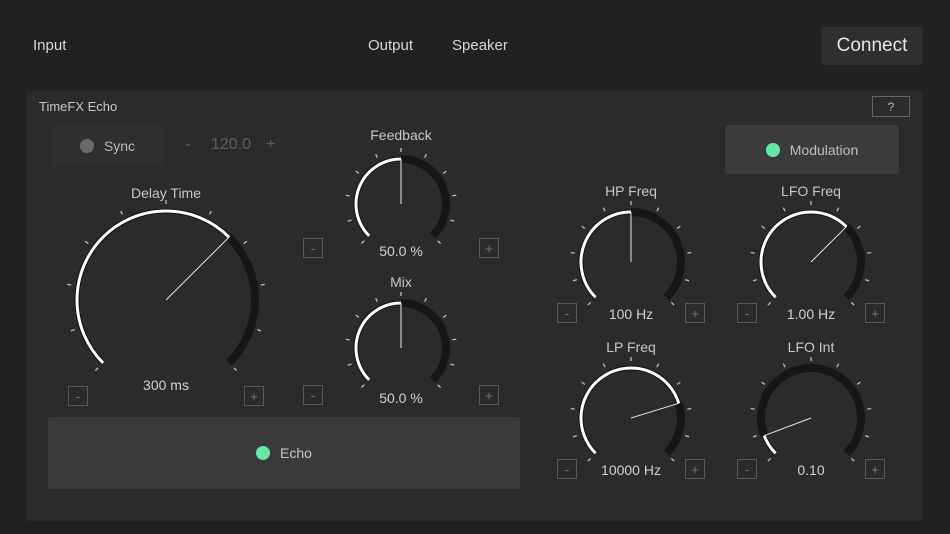 The width and height of the screenshot is (950, 534). Describe the element at coordinates (772, 149) in the screenshot. I see `modulation-indicator-icon` at that location.